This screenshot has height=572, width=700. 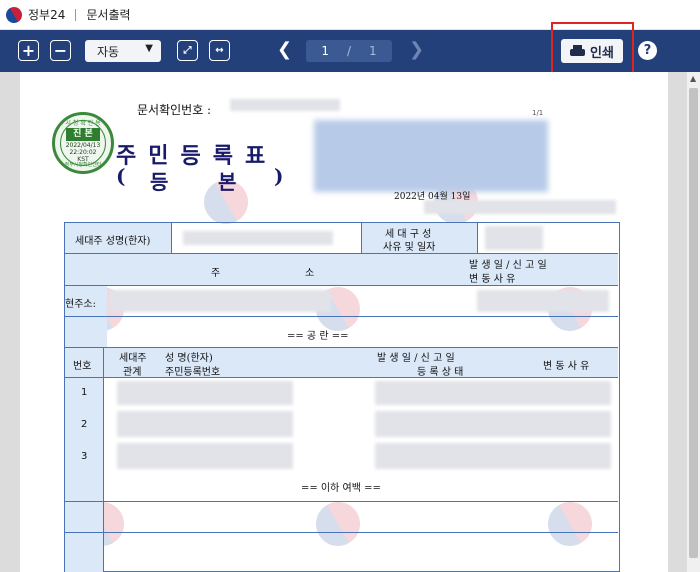 I want to click on page-indicator: 1 / 1, so click(x=349, y=51).